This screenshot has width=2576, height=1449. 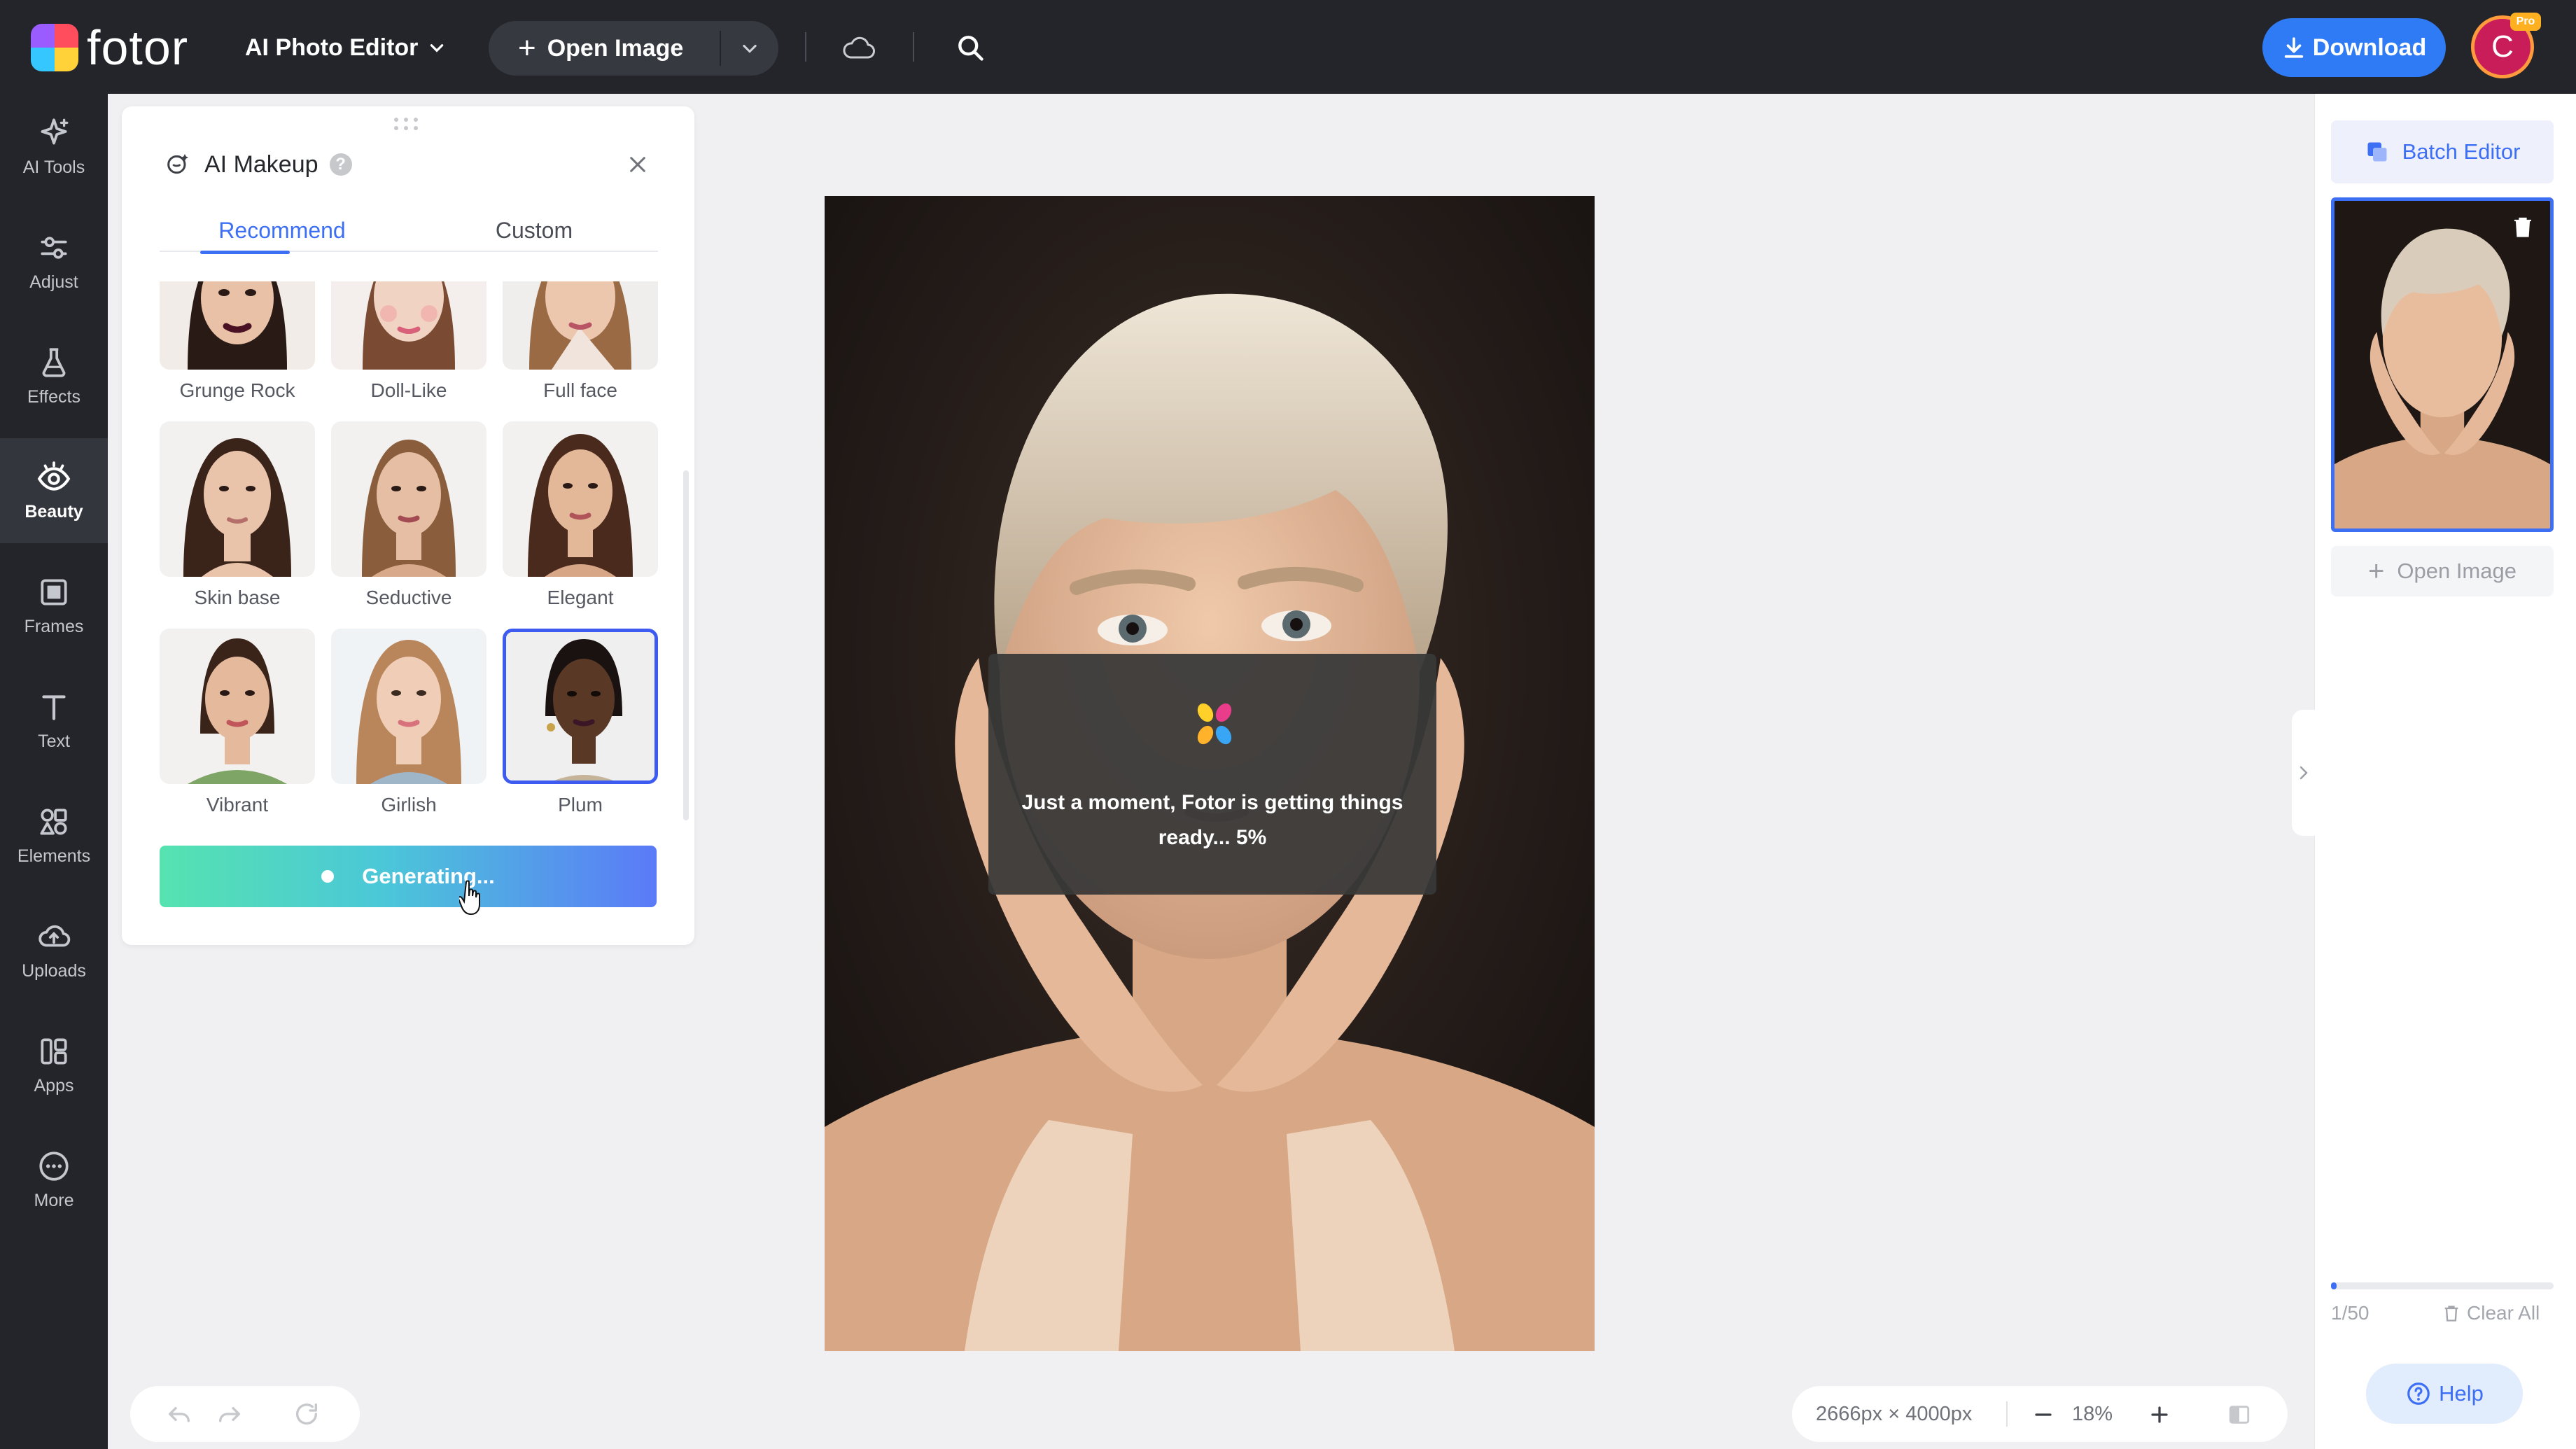 I want to click on batch-editor-button: Batch Editor, so click(x=2442, y=151).